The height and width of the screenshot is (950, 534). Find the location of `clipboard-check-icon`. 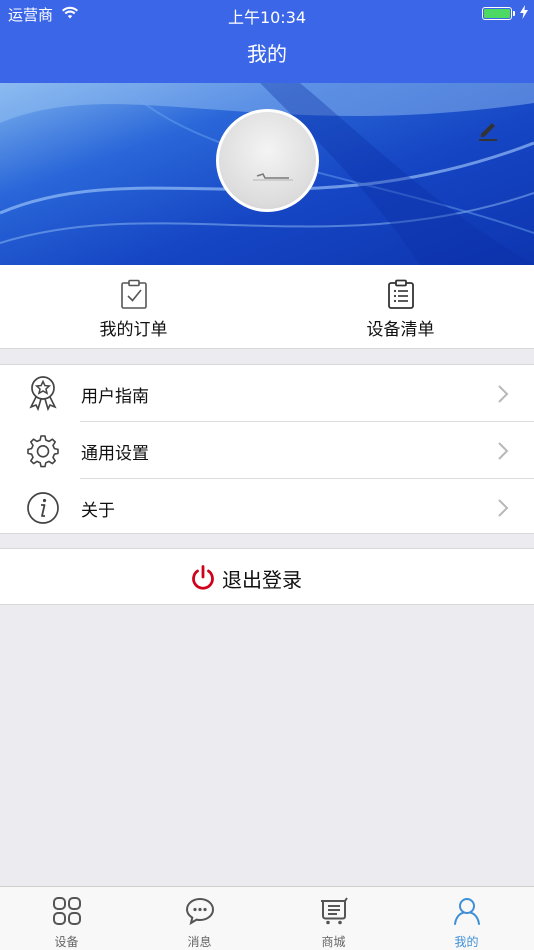

clipboard-check-icon is located at coordinates (134, 294).